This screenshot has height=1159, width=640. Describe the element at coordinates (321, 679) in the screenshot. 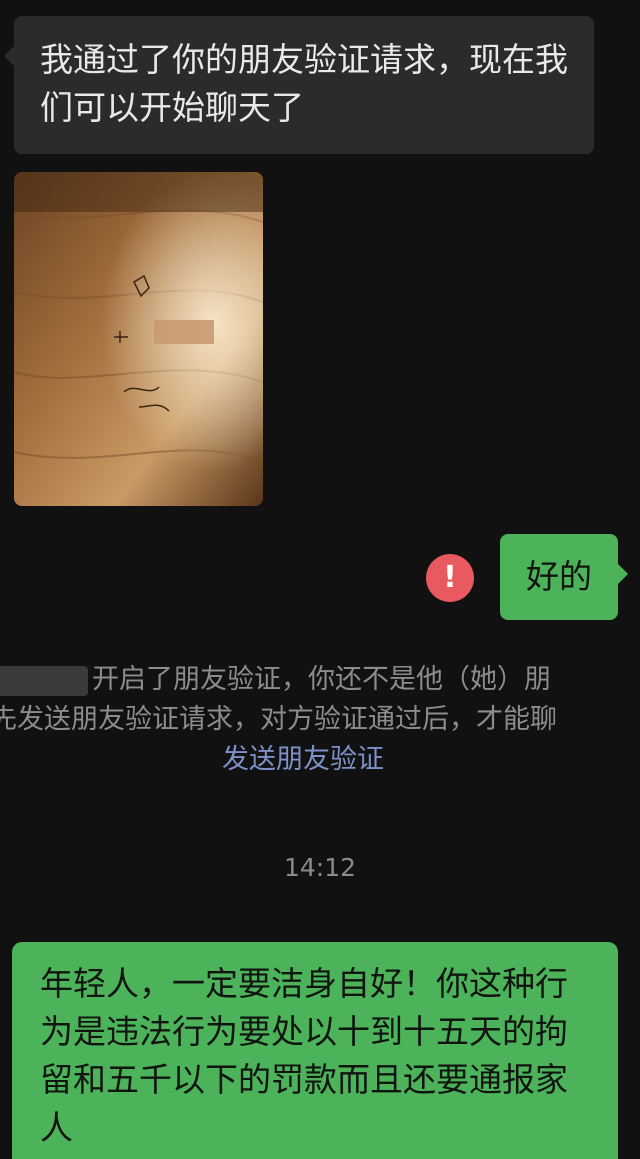

I see `system-notice-line1: 开启了朋友验证，你还不是他（她）朋` at that location.